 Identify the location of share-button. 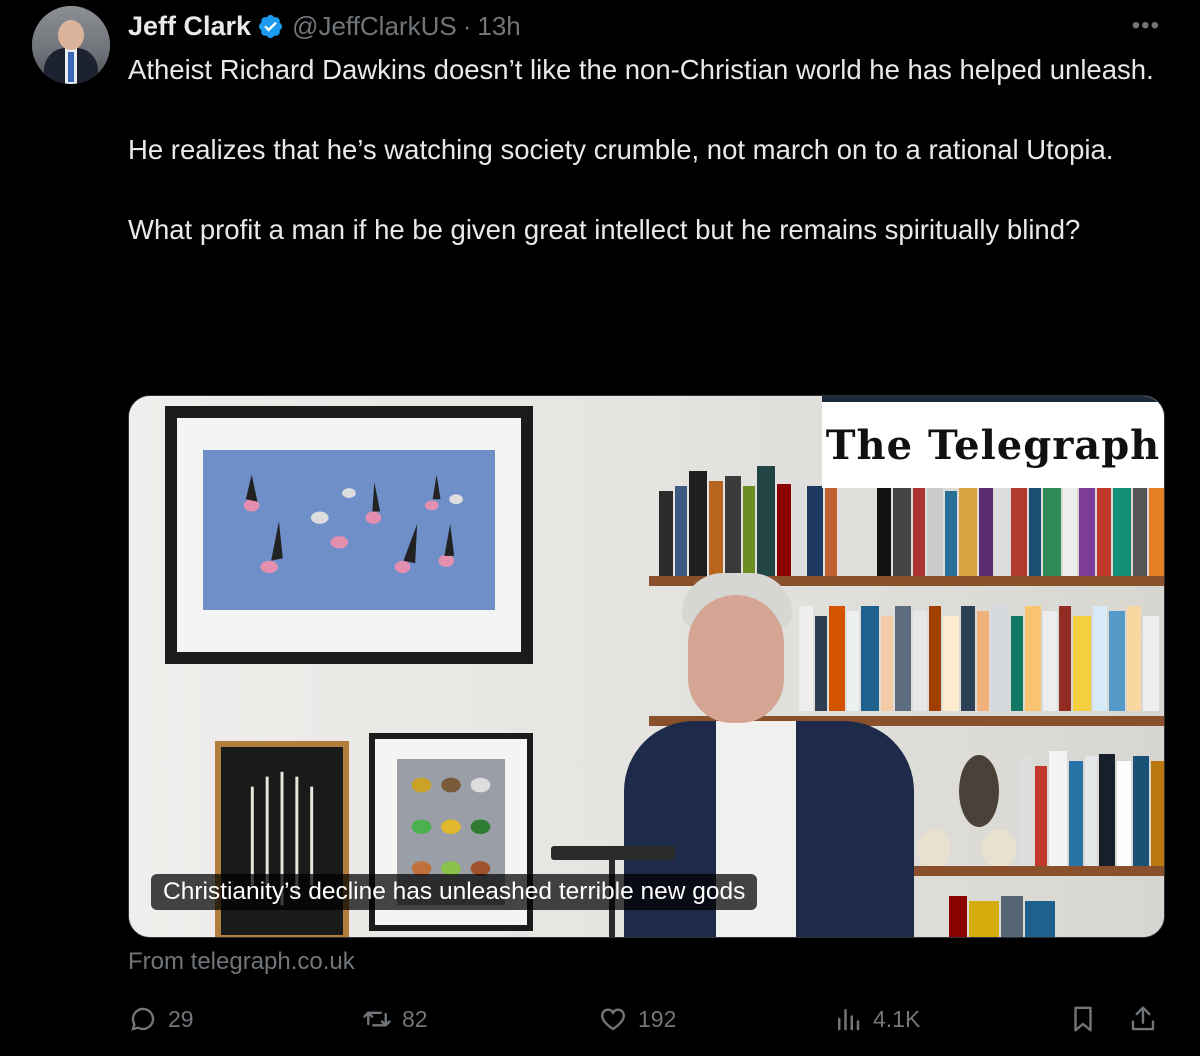
(1143, 1019).